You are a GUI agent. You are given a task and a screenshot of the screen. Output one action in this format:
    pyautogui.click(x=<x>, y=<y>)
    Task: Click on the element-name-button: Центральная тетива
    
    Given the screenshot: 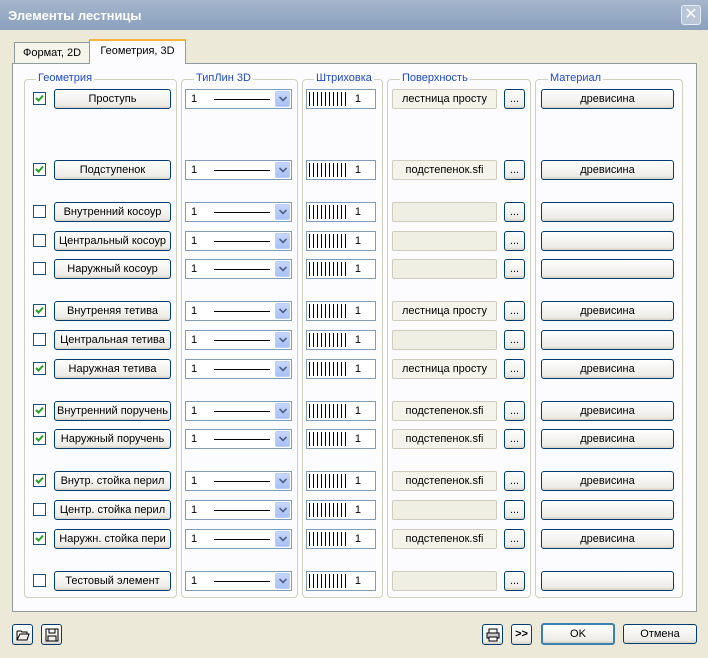 What is the action you would take?
    pyautogui.click(x=112, y=340)
    